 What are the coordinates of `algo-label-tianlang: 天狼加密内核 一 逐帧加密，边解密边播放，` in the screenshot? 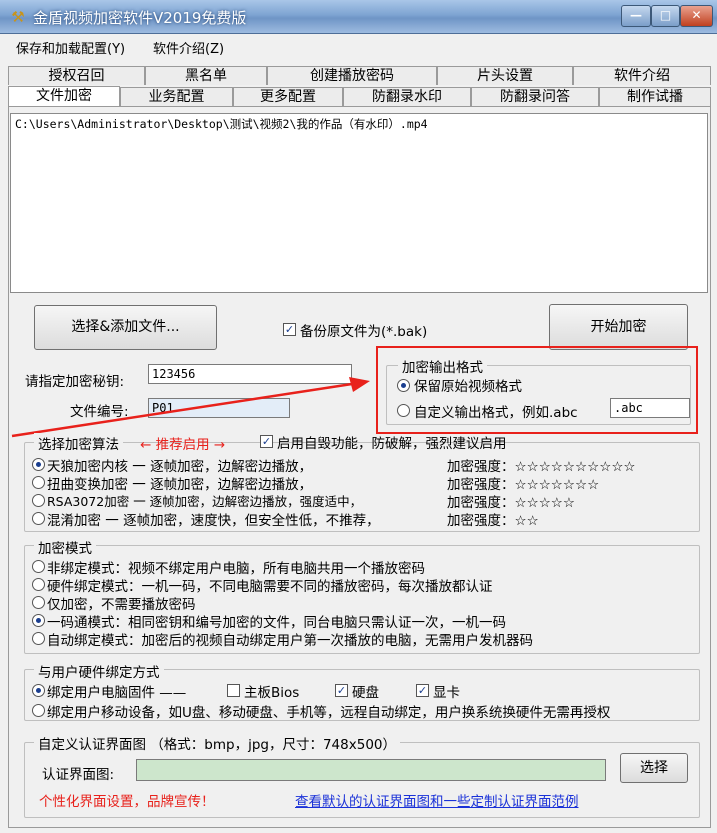 It's located at (180, 467).